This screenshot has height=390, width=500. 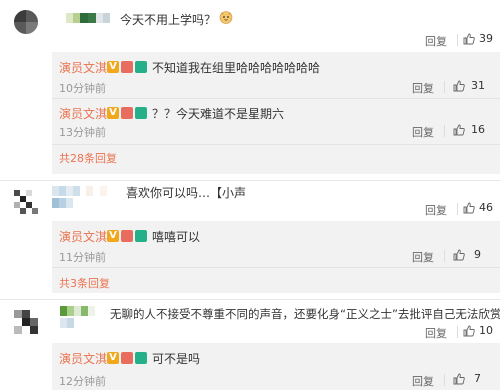 What do you see at coordinates (82, 257) in the screenshot?
I see `reply-time: 11分钟前` at bounding box center [82, 257].